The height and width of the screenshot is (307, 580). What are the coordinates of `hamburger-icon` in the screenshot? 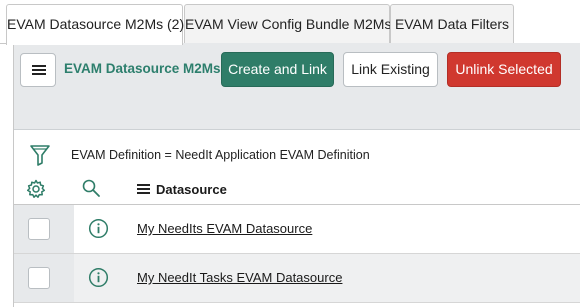 It's located at (39, 66).